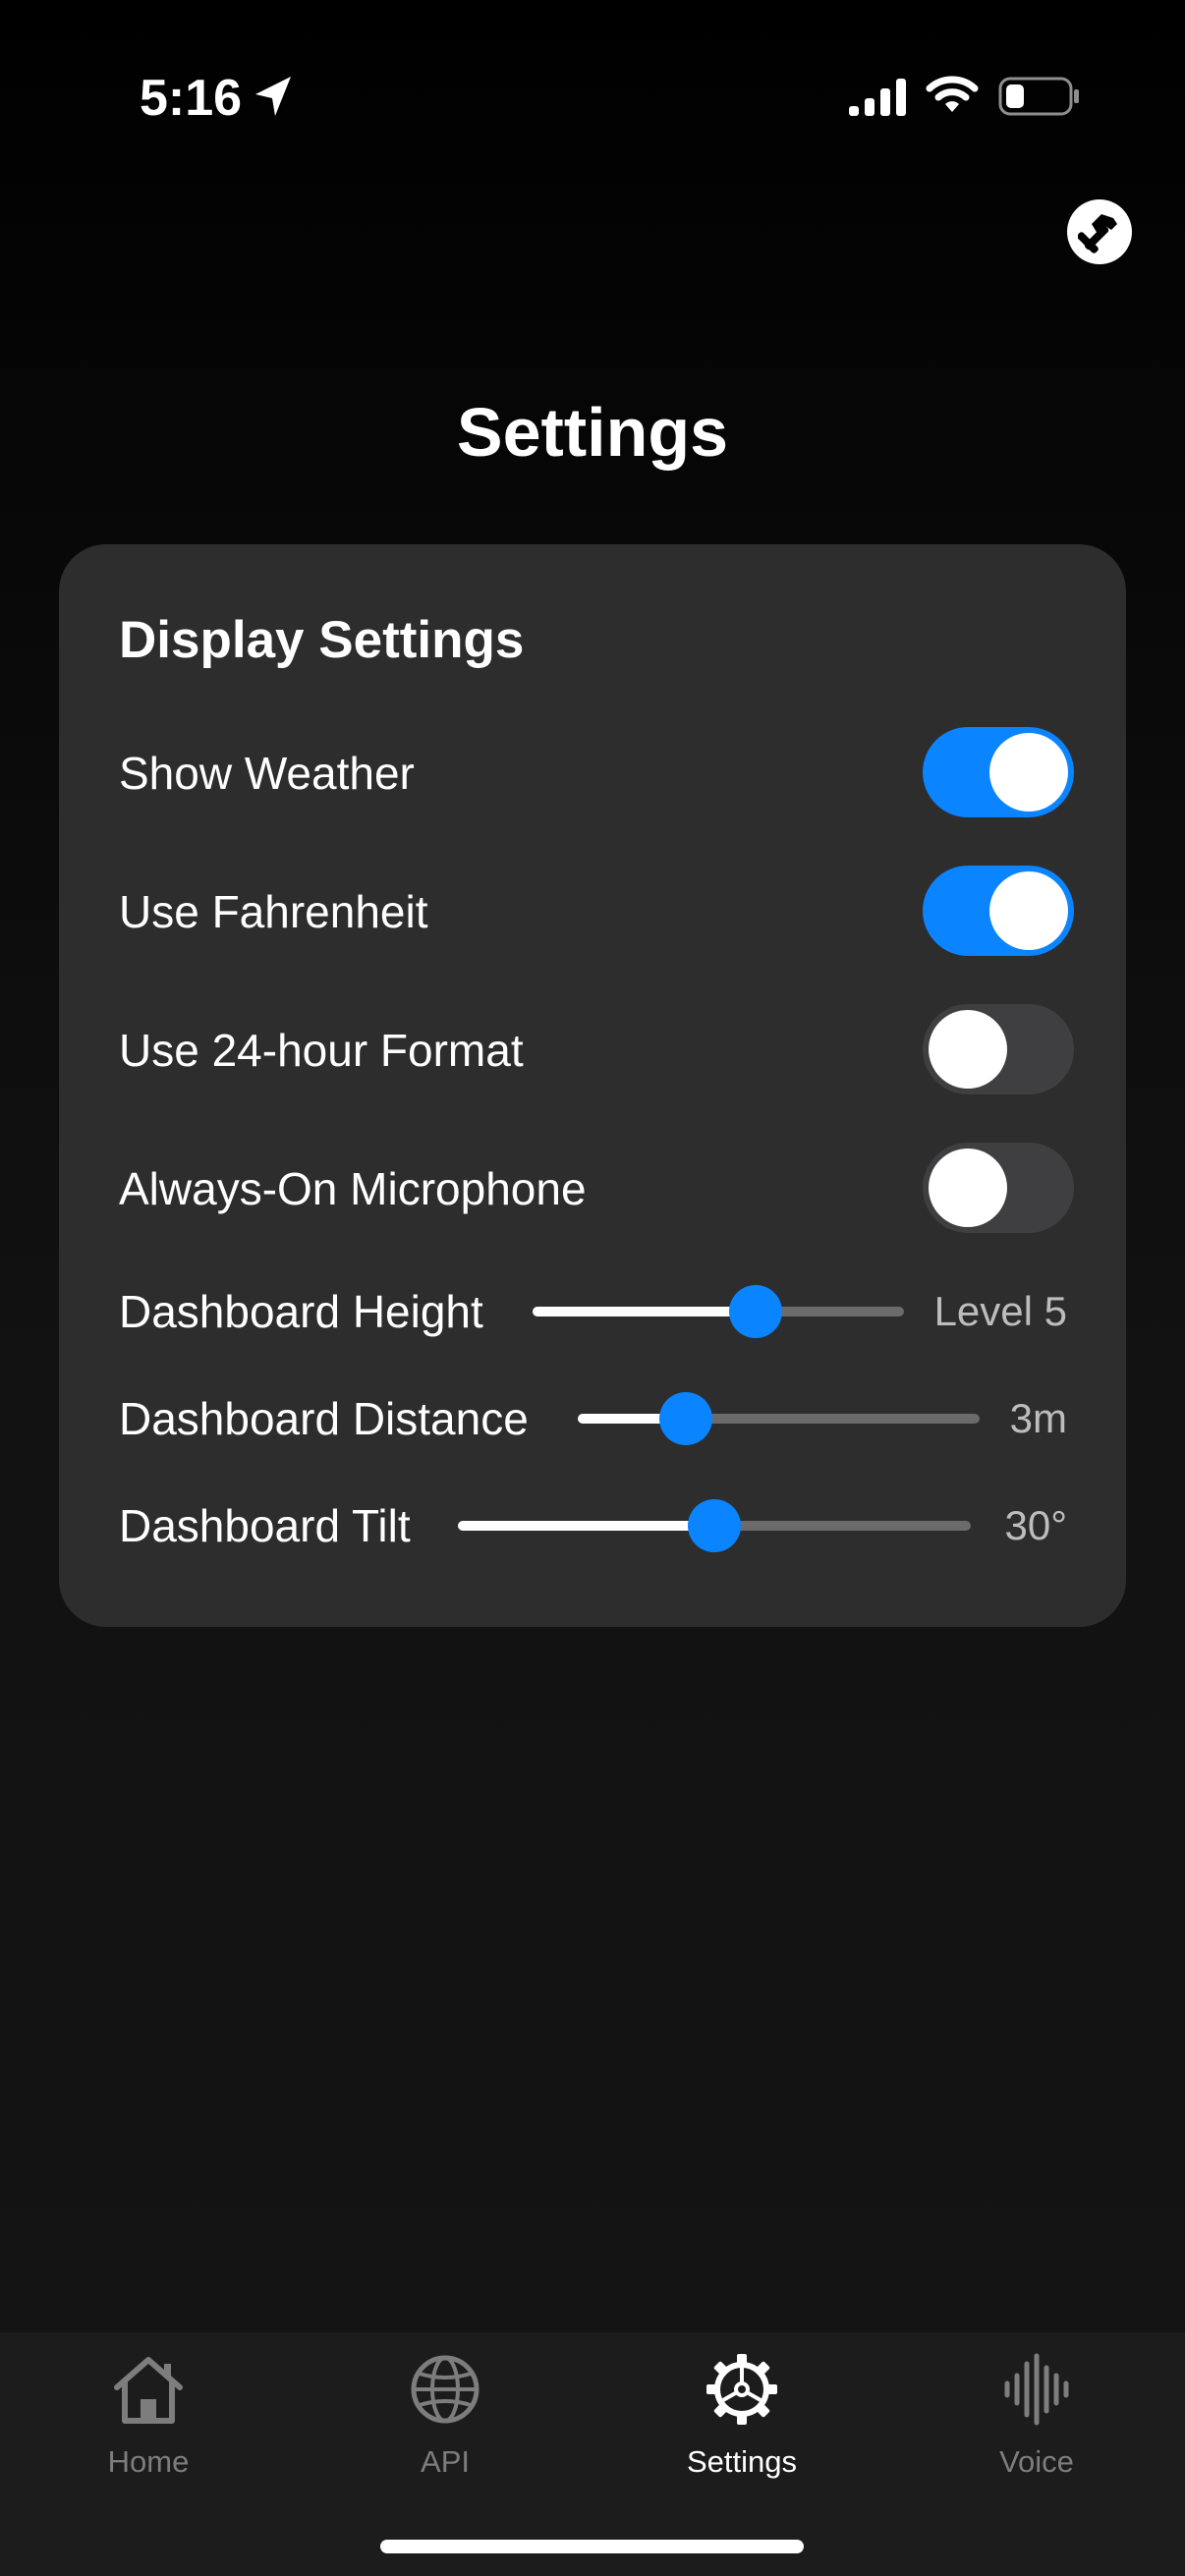 This screenshot has height=2576, width=1185. I want to click on show-weather-toggle, so click(999, 772).